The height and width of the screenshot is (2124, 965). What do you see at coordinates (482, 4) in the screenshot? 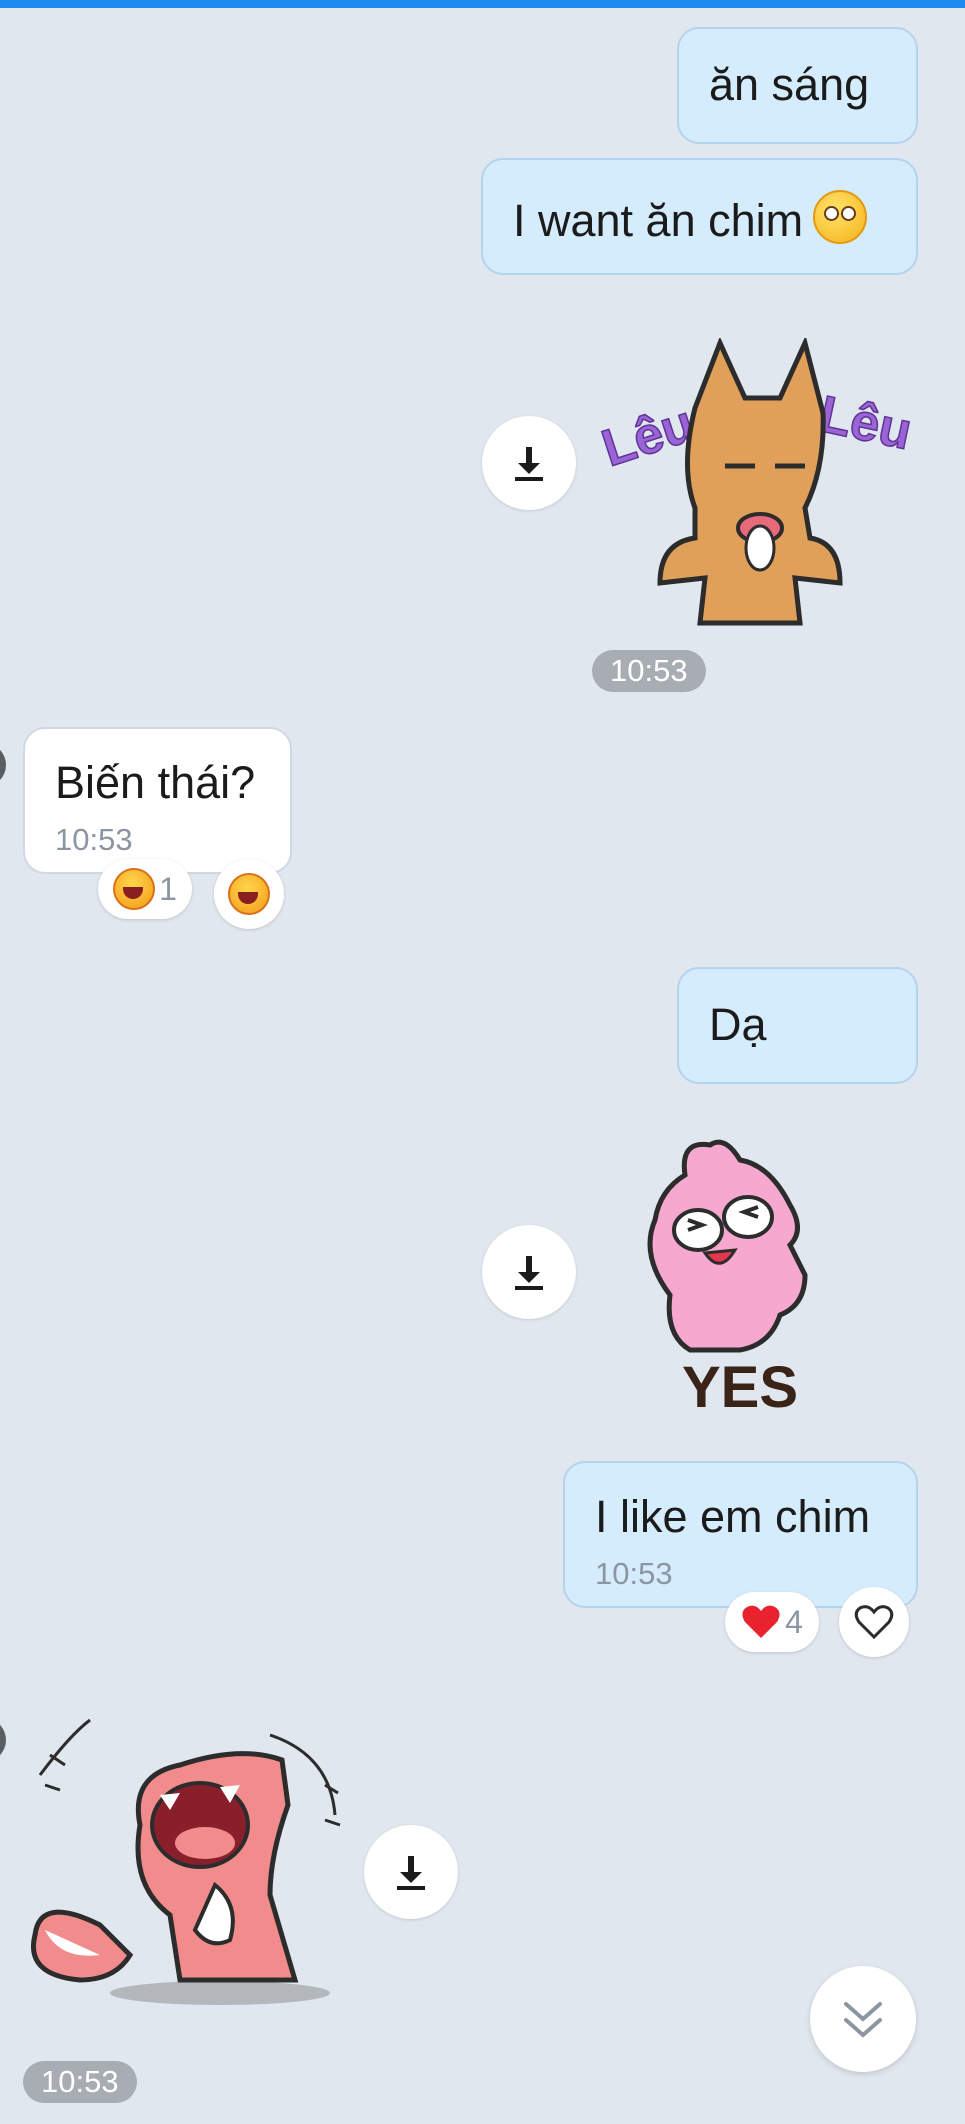
I see `top-accent-bar` at bounding box center [482, 4].